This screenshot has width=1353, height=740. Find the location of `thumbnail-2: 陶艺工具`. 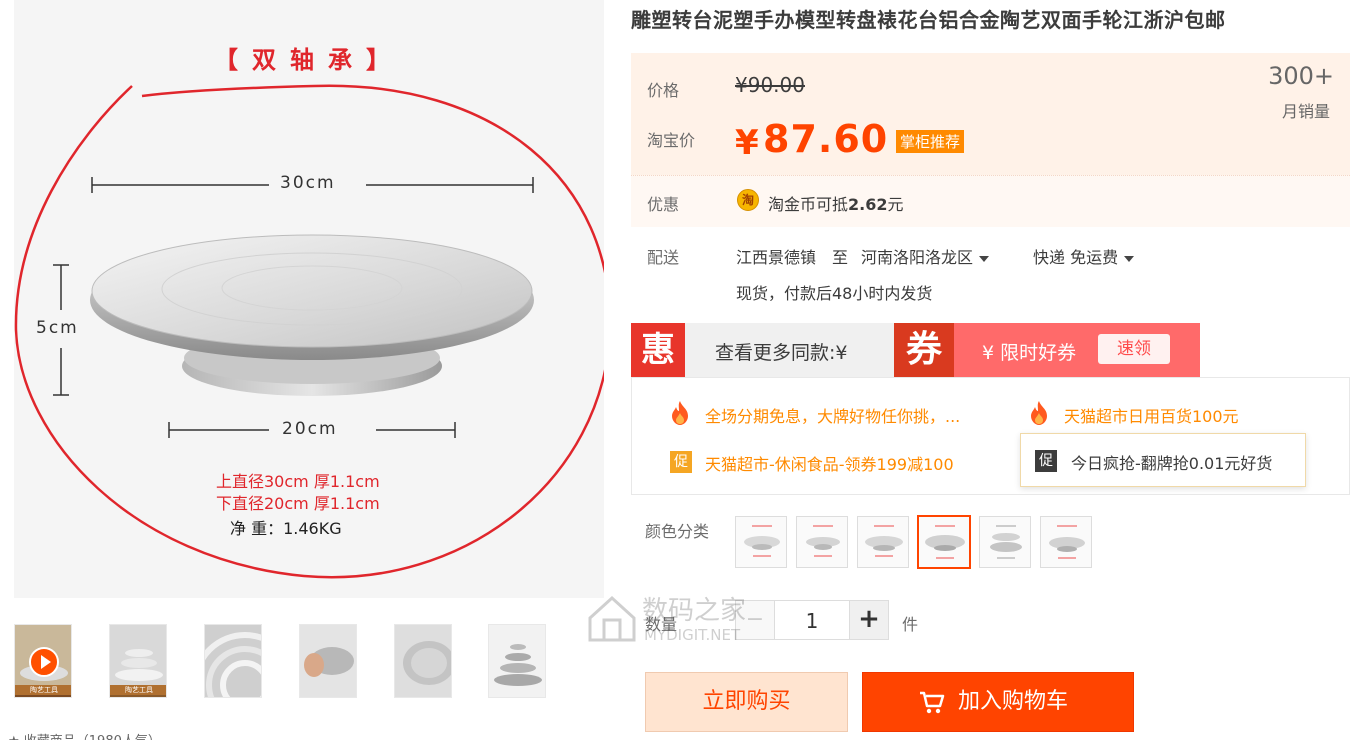

thumbnail-2: 陶艺工具 is located at coordinates (138, 661).